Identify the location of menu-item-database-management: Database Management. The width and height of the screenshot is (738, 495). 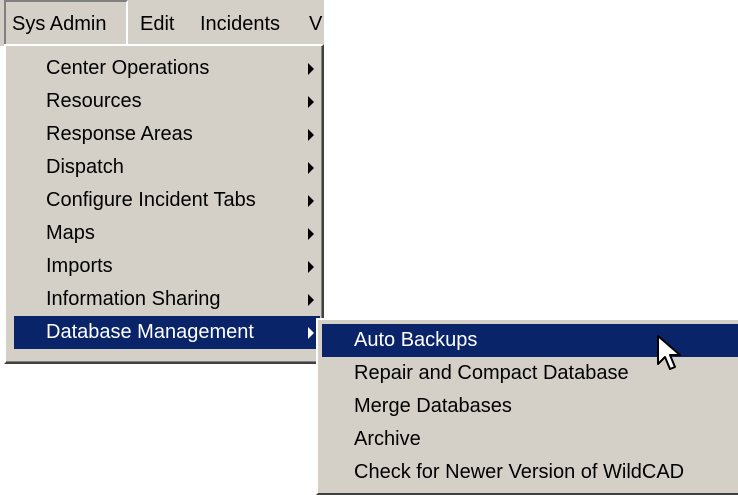
(167, 332).